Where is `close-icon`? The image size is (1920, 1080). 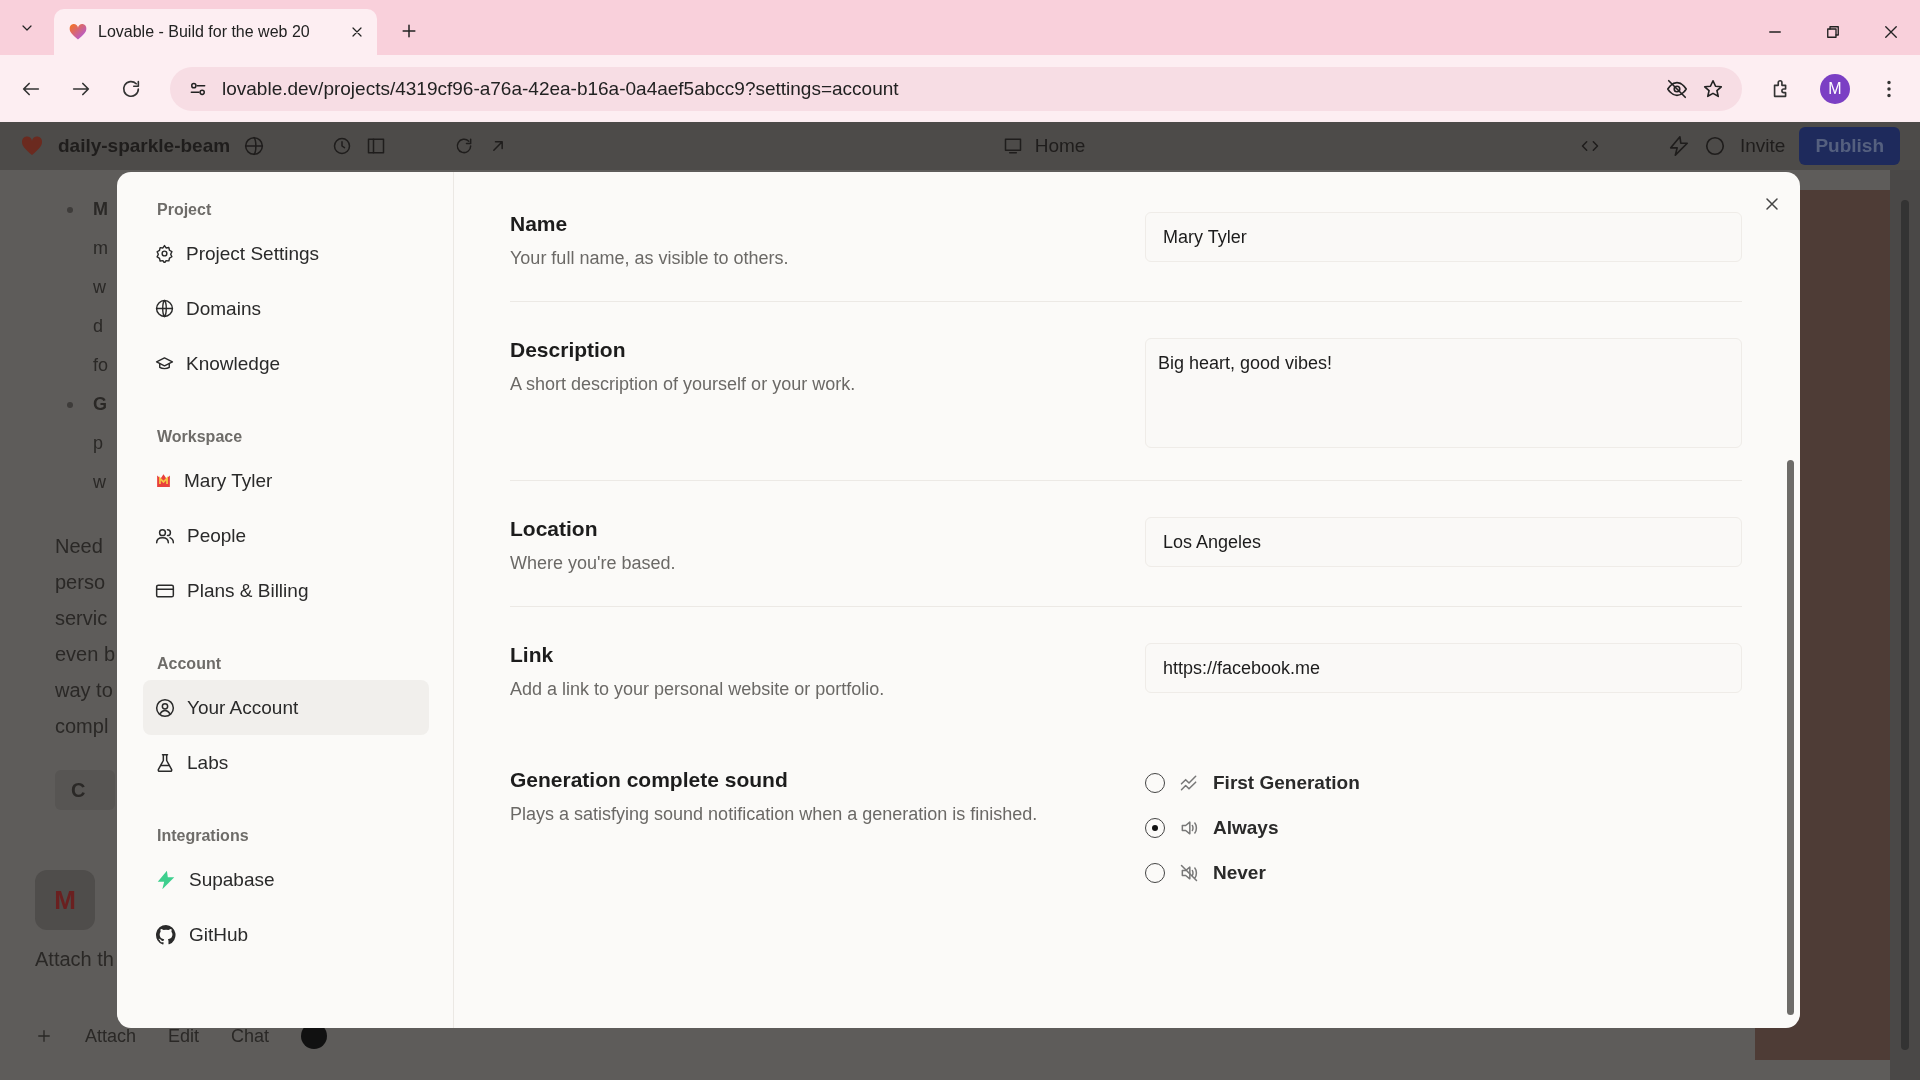
close-icon is located at coordinates (1891, 32).